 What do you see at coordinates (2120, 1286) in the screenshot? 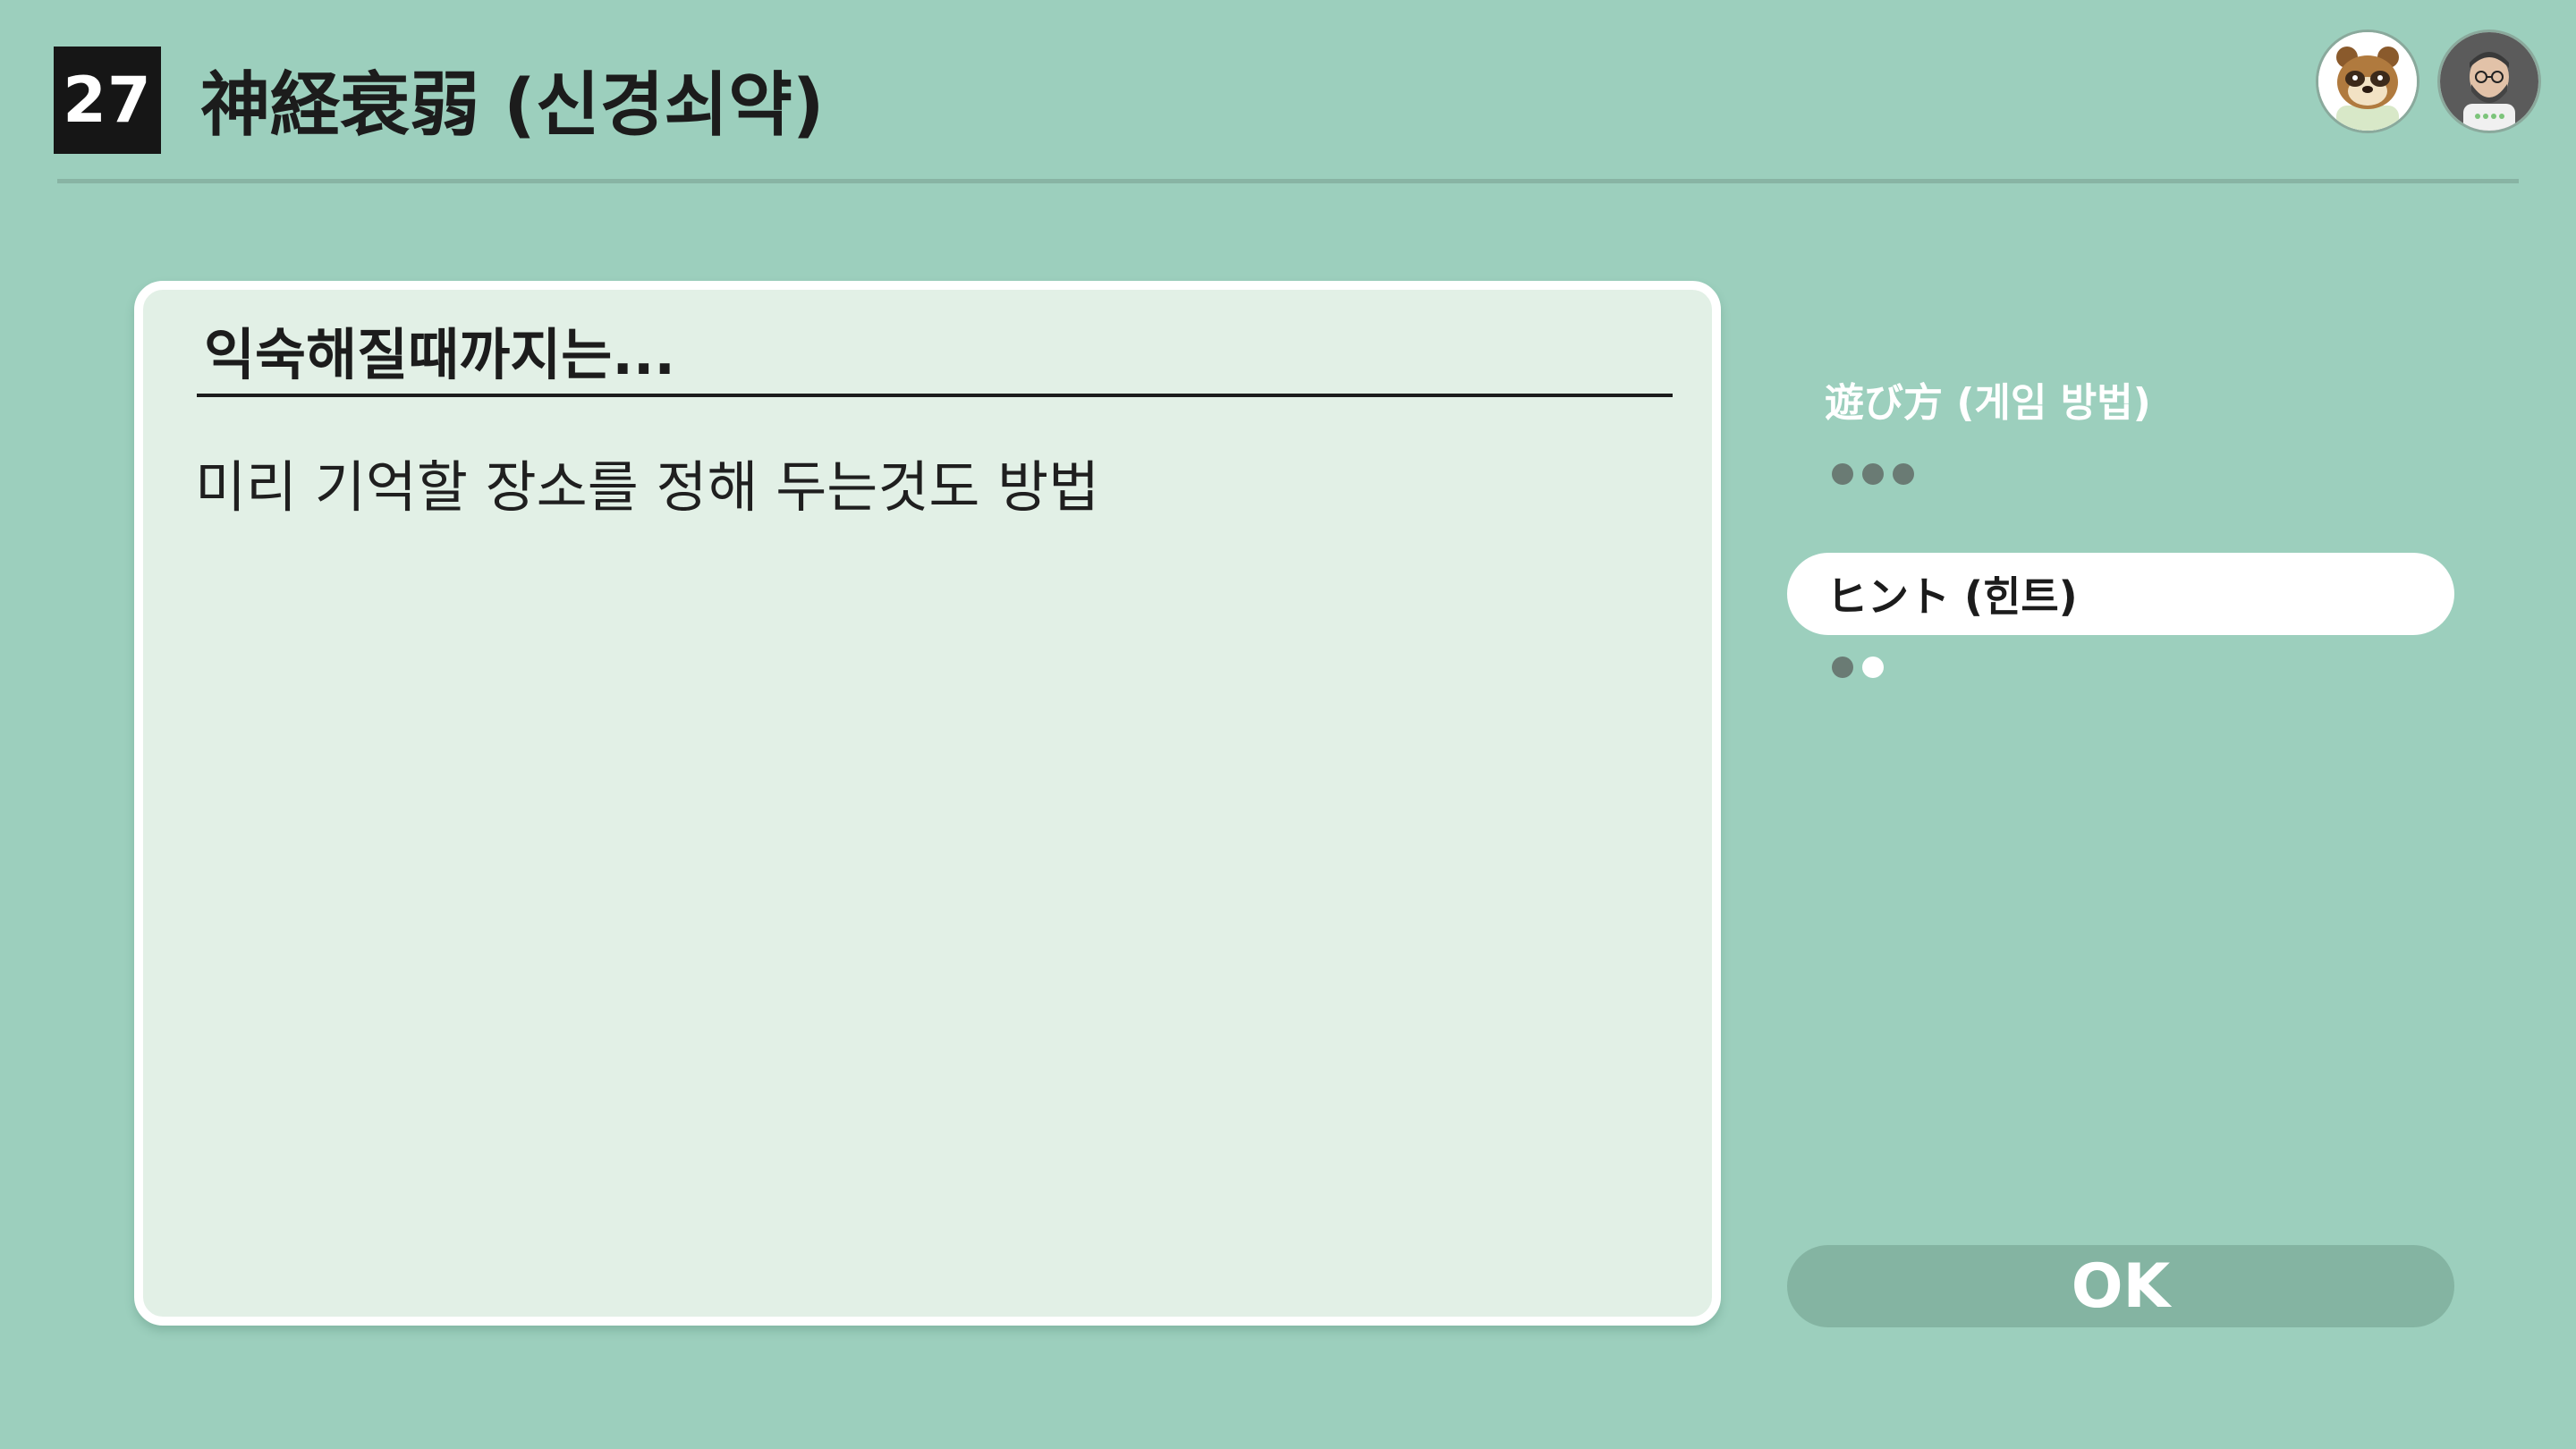
I see `ok-button: OK` at bounding box center [2120, 1286].